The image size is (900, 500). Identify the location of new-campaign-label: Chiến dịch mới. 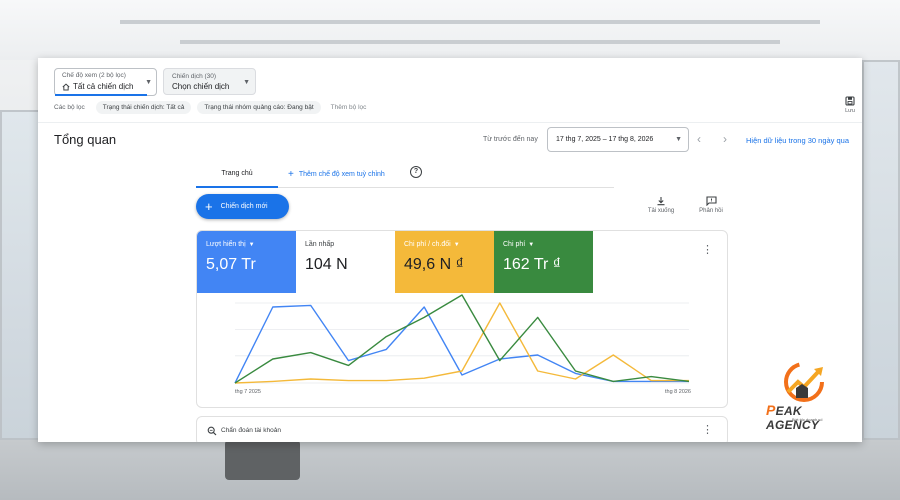
(244, 206).